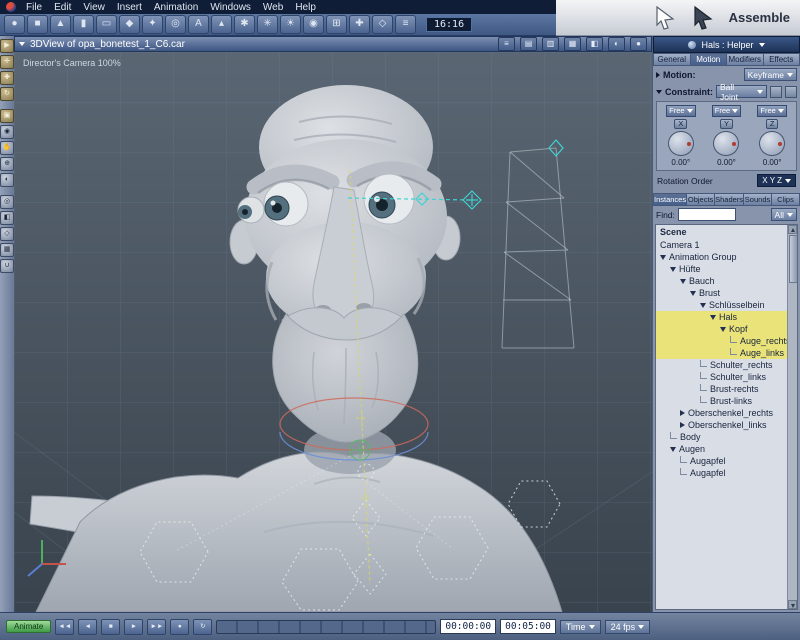 The height and width of the screenshot is (640, 800). Describe the element at coordinates (7, 180) in the screenshot. I see `camera-bank-icon: ◐` at that location.